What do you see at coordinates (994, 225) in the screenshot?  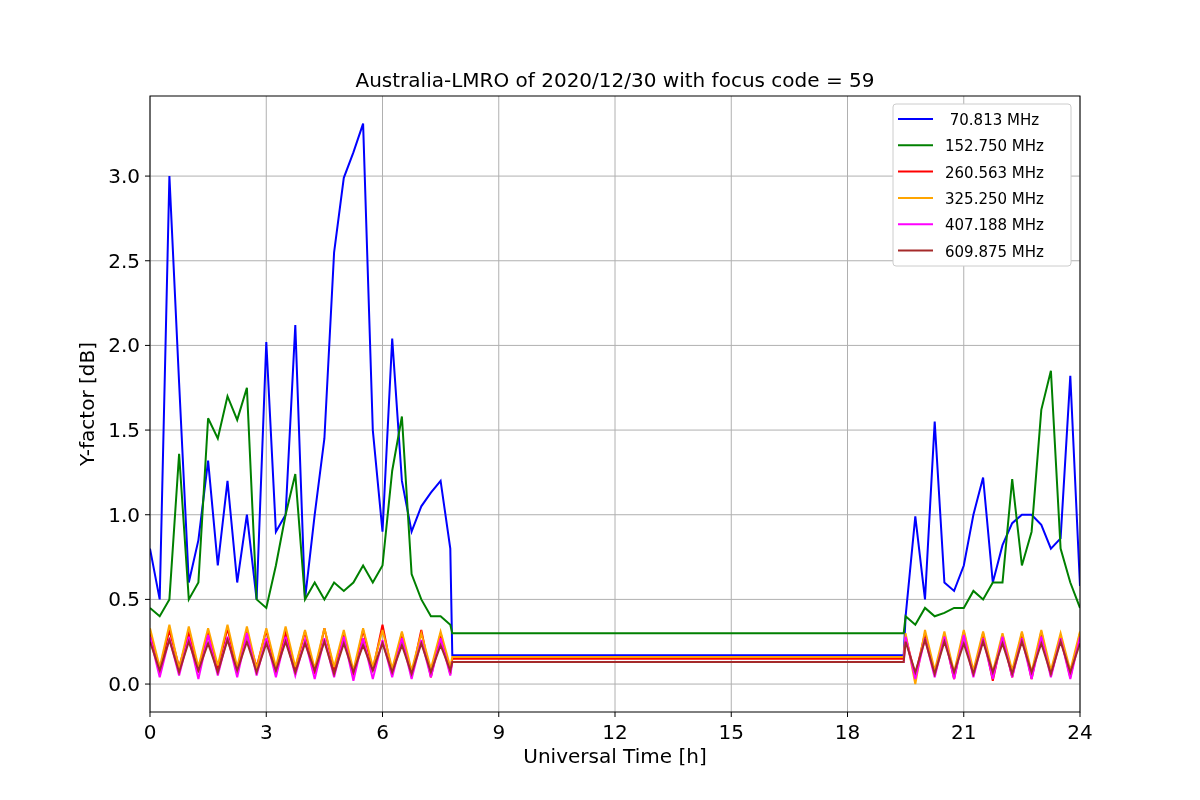 I see `legend-label: 407.188 MHz` at bounding box center [994, 225].